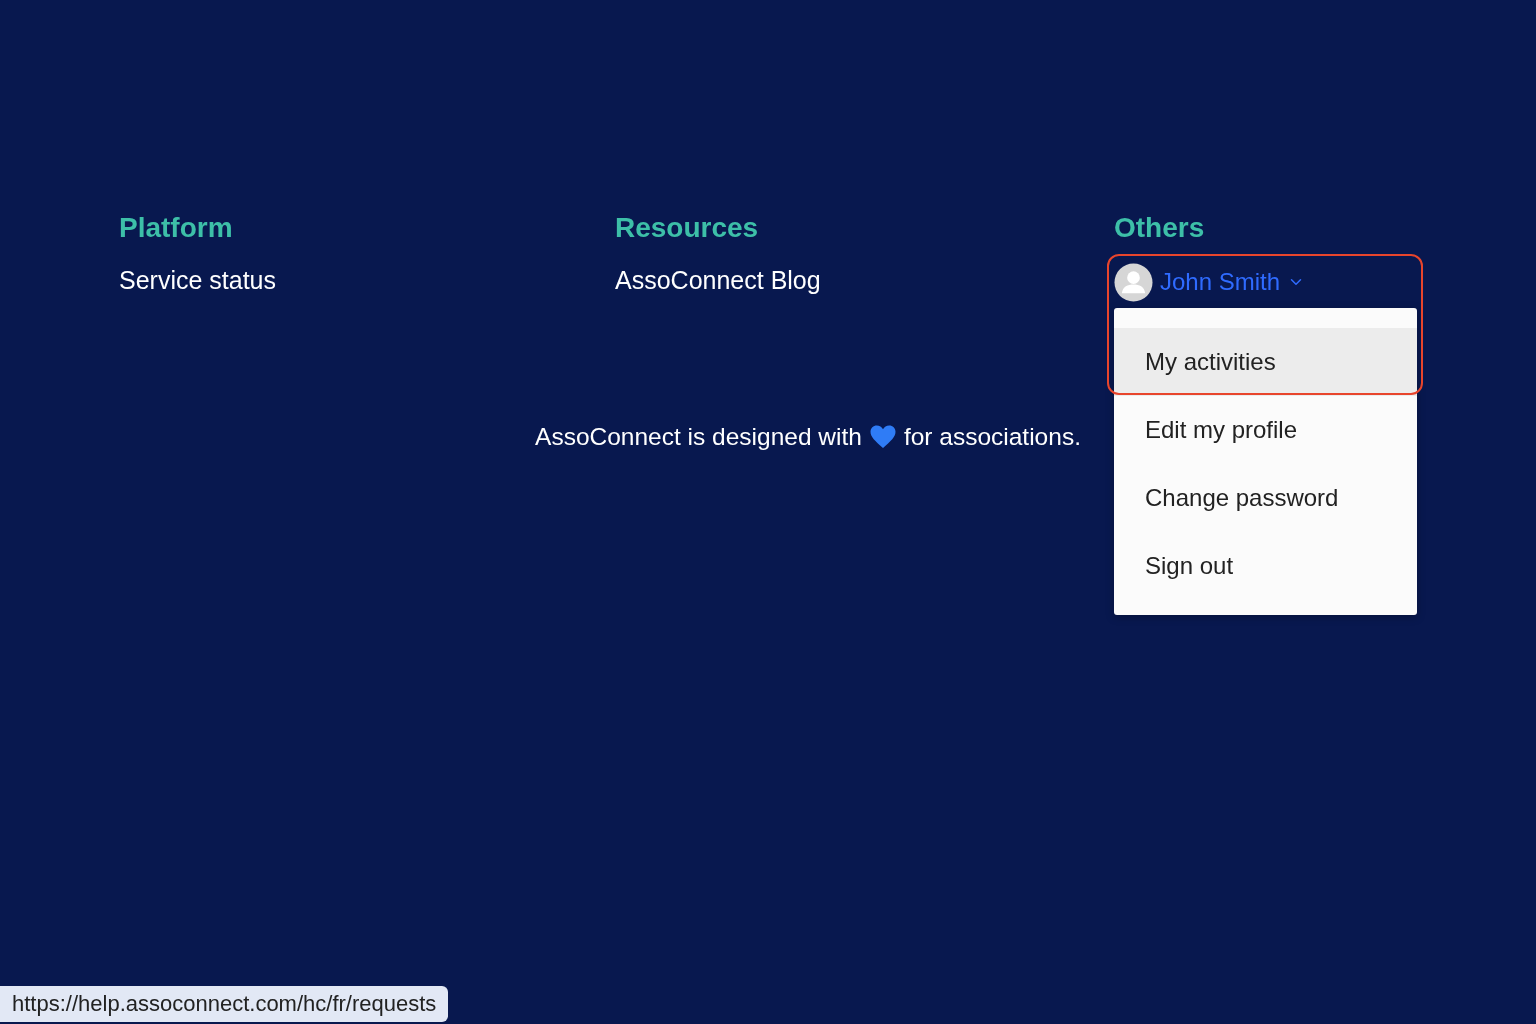 The height and width of the screenshot is (1024, 1536). I want to click on menu-item: Change password, so click(1265, 498).